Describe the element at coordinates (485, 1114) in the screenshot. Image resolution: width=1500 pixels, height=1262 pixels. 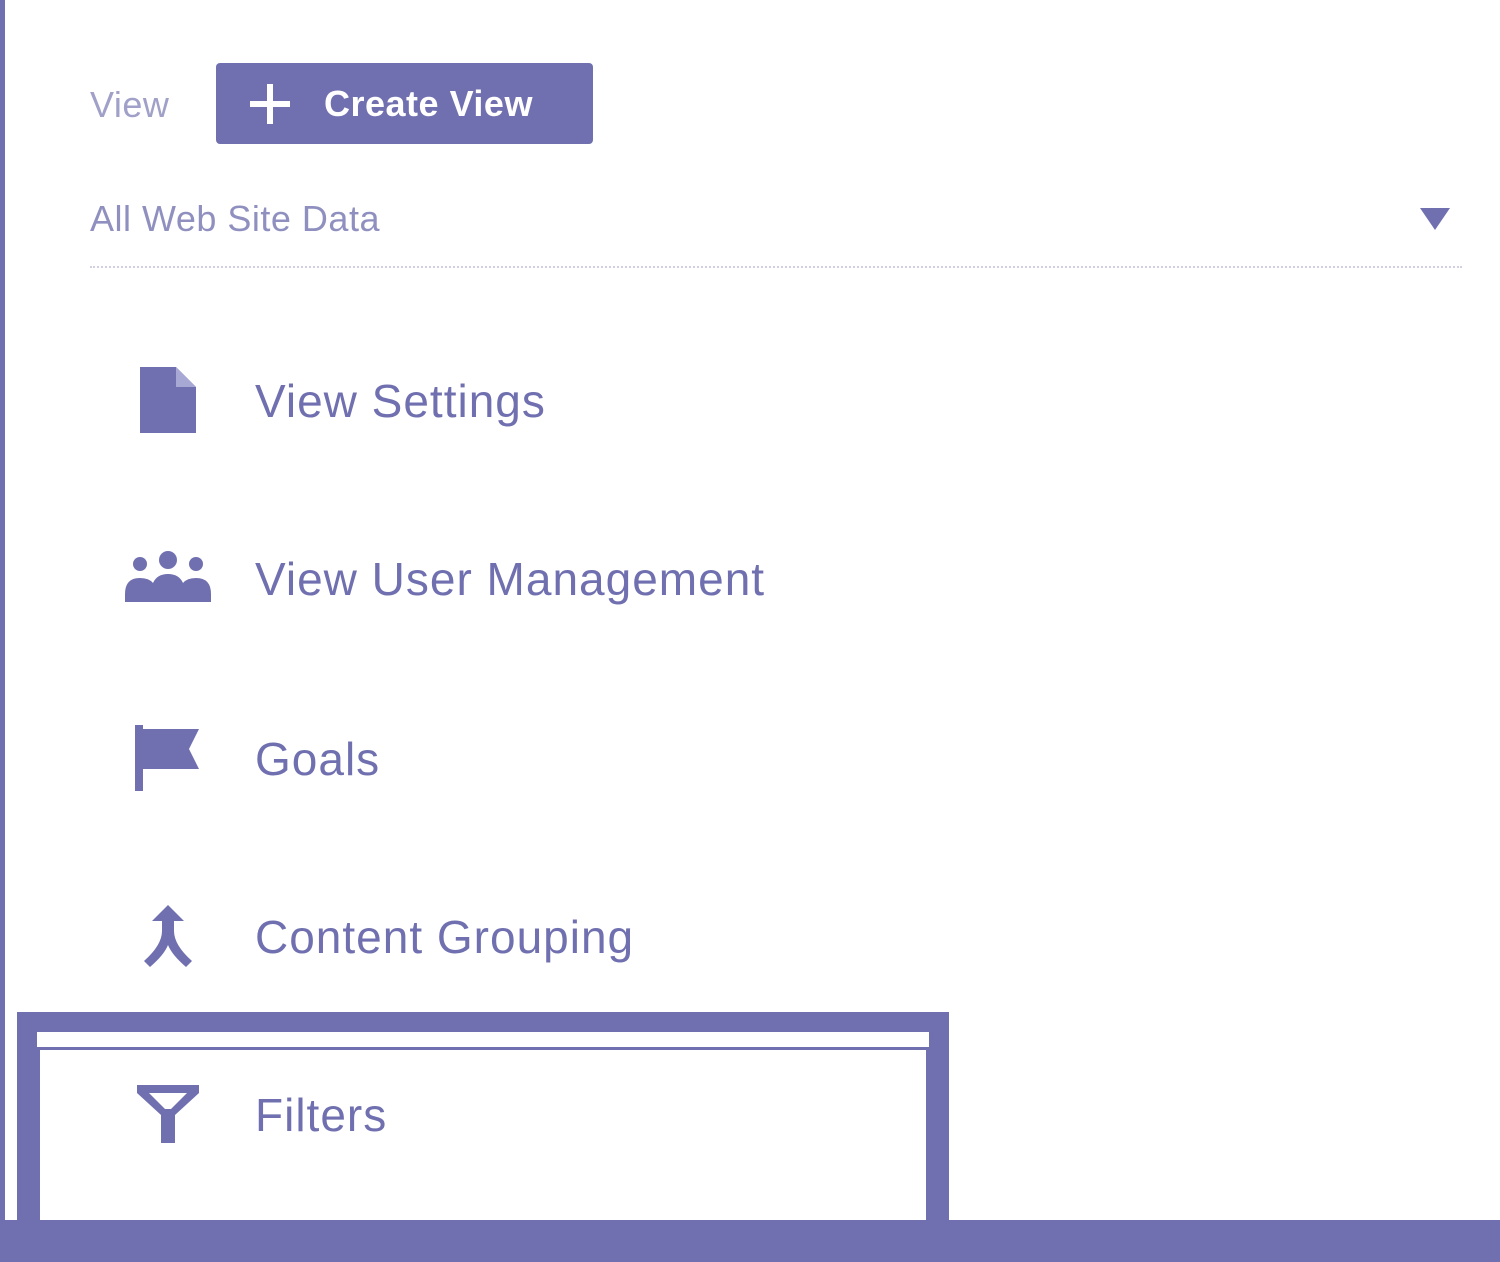
I see `menu-item-filters: Filters` at that location.